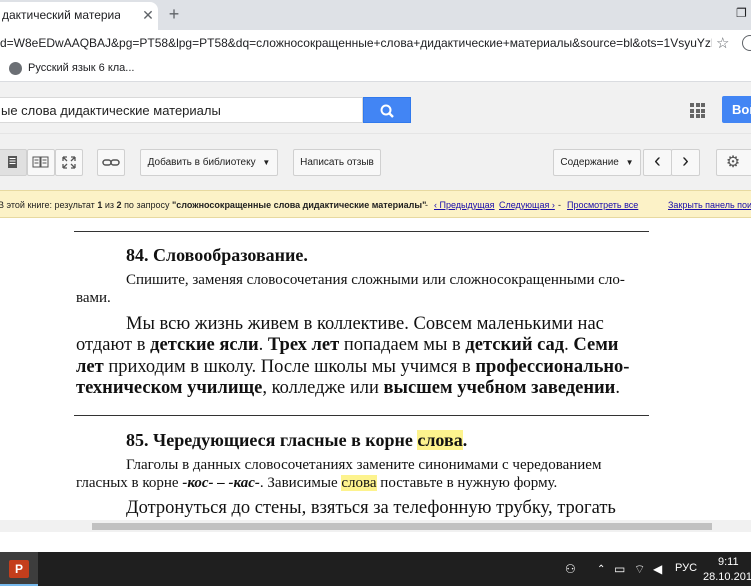 Image resolution: width=751 pixels, height=586 pixels. Describe the element at coordinates (375, 569) in the screenshot. I see `taskbar: P ⚇ ⌃ ▭ ⌔ ◀ РУС 9:11 28.10.2019` at that location.